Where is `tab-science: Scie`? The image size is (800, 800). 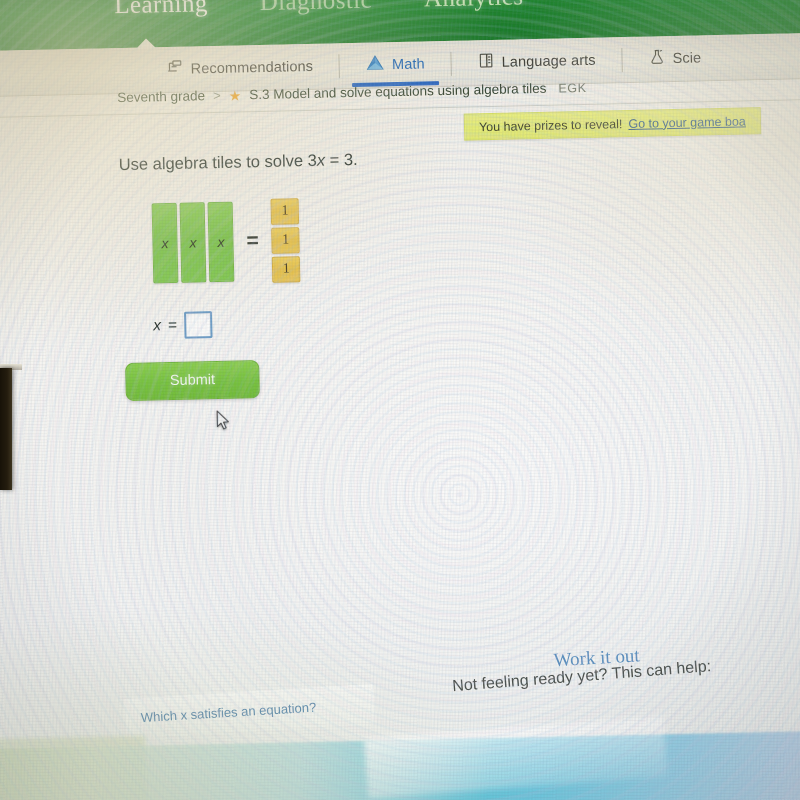
tab-science: Scie is located at coordinates (675, 58).